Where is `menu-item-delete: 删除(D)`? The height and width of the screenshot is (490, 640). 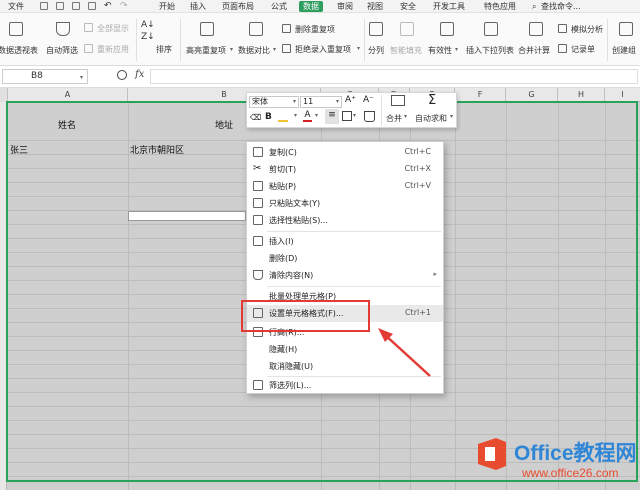 menu-item-delete: 删除(D) is located at coordinates (345, 258).